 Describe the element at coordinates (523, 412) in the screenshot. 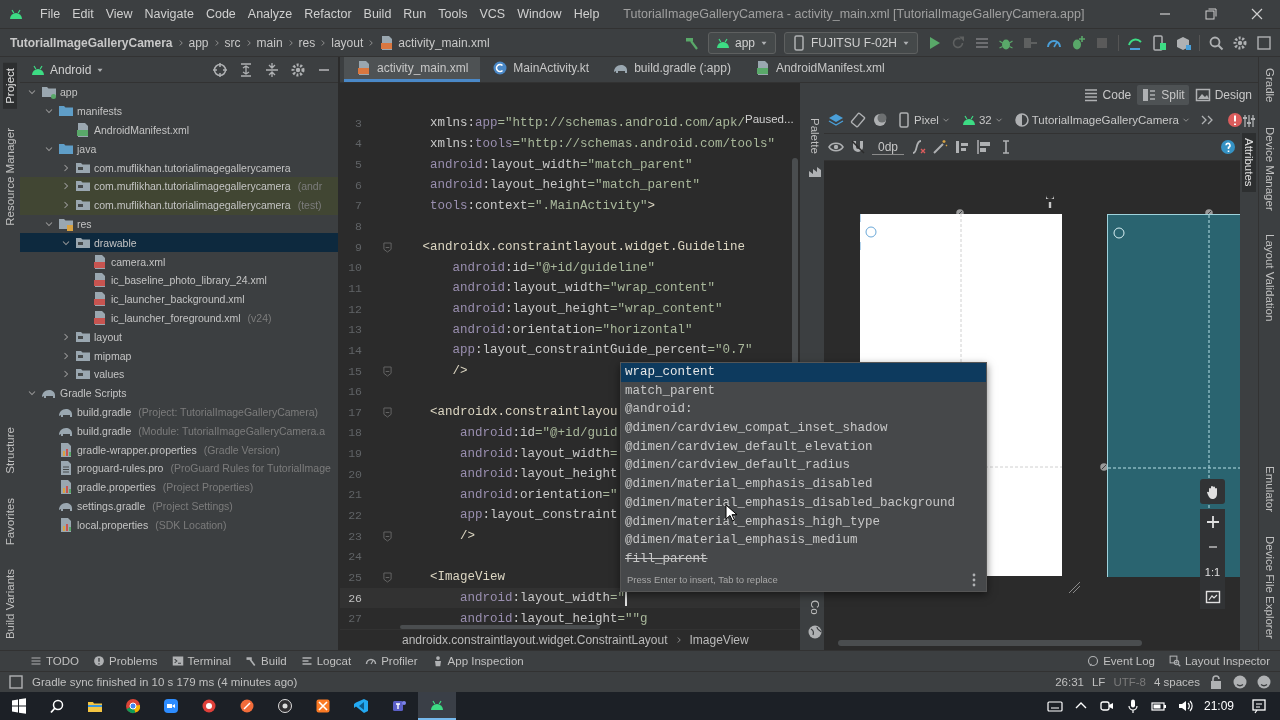

I see `code-line: <androidx.constraintlayou` at that location.